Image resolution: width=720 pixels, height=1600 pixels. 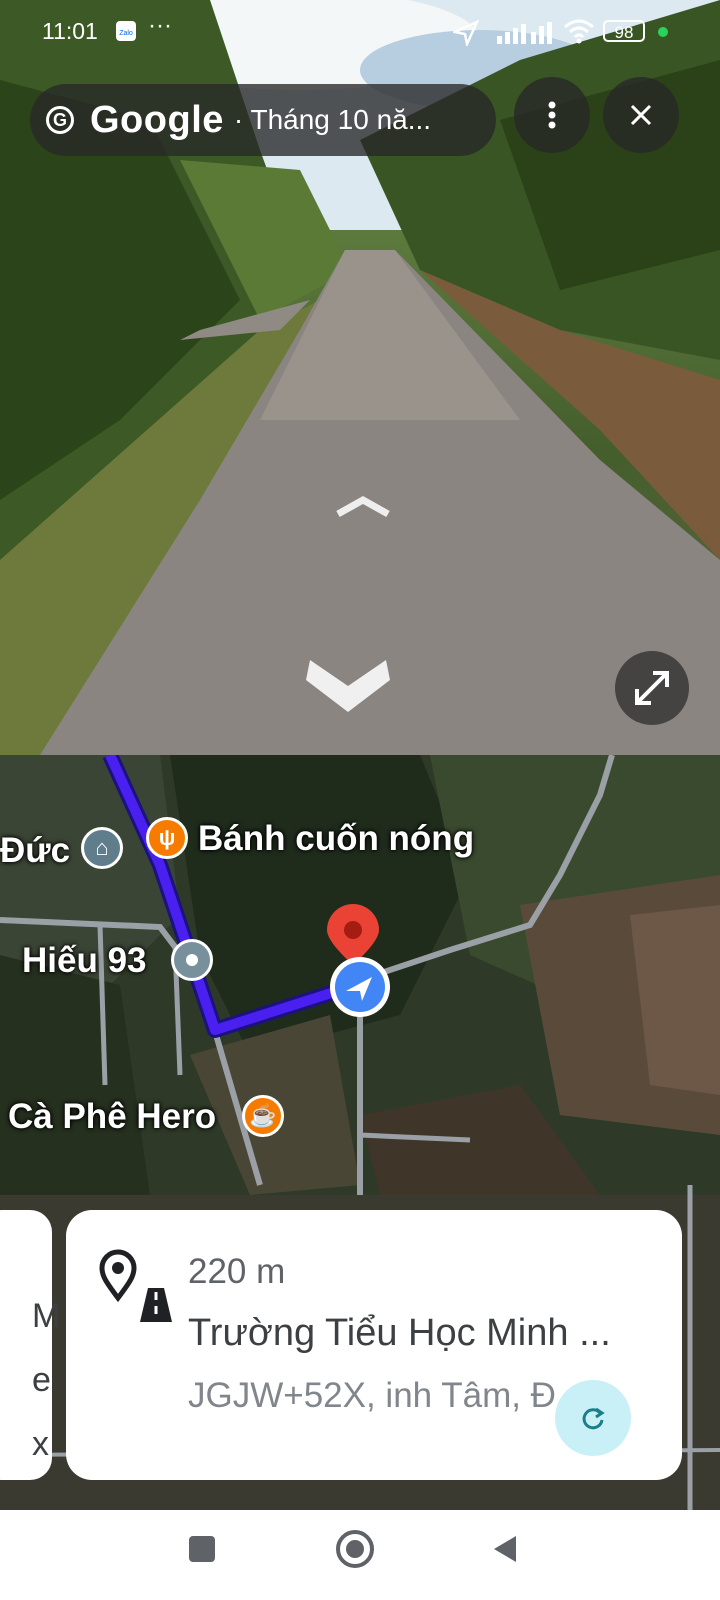 What do you see at coordinates (60, 120) in the screenshot?
I see `google-g-icon: G` at bounding box center [60, 120].